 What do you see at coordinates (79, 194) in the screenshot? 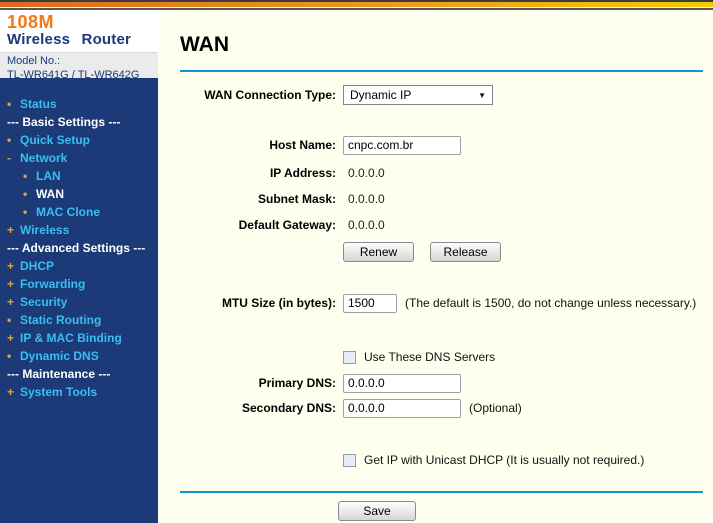
I see `sidebar-item-wan: • WAN` at bounding box center [79, 194].